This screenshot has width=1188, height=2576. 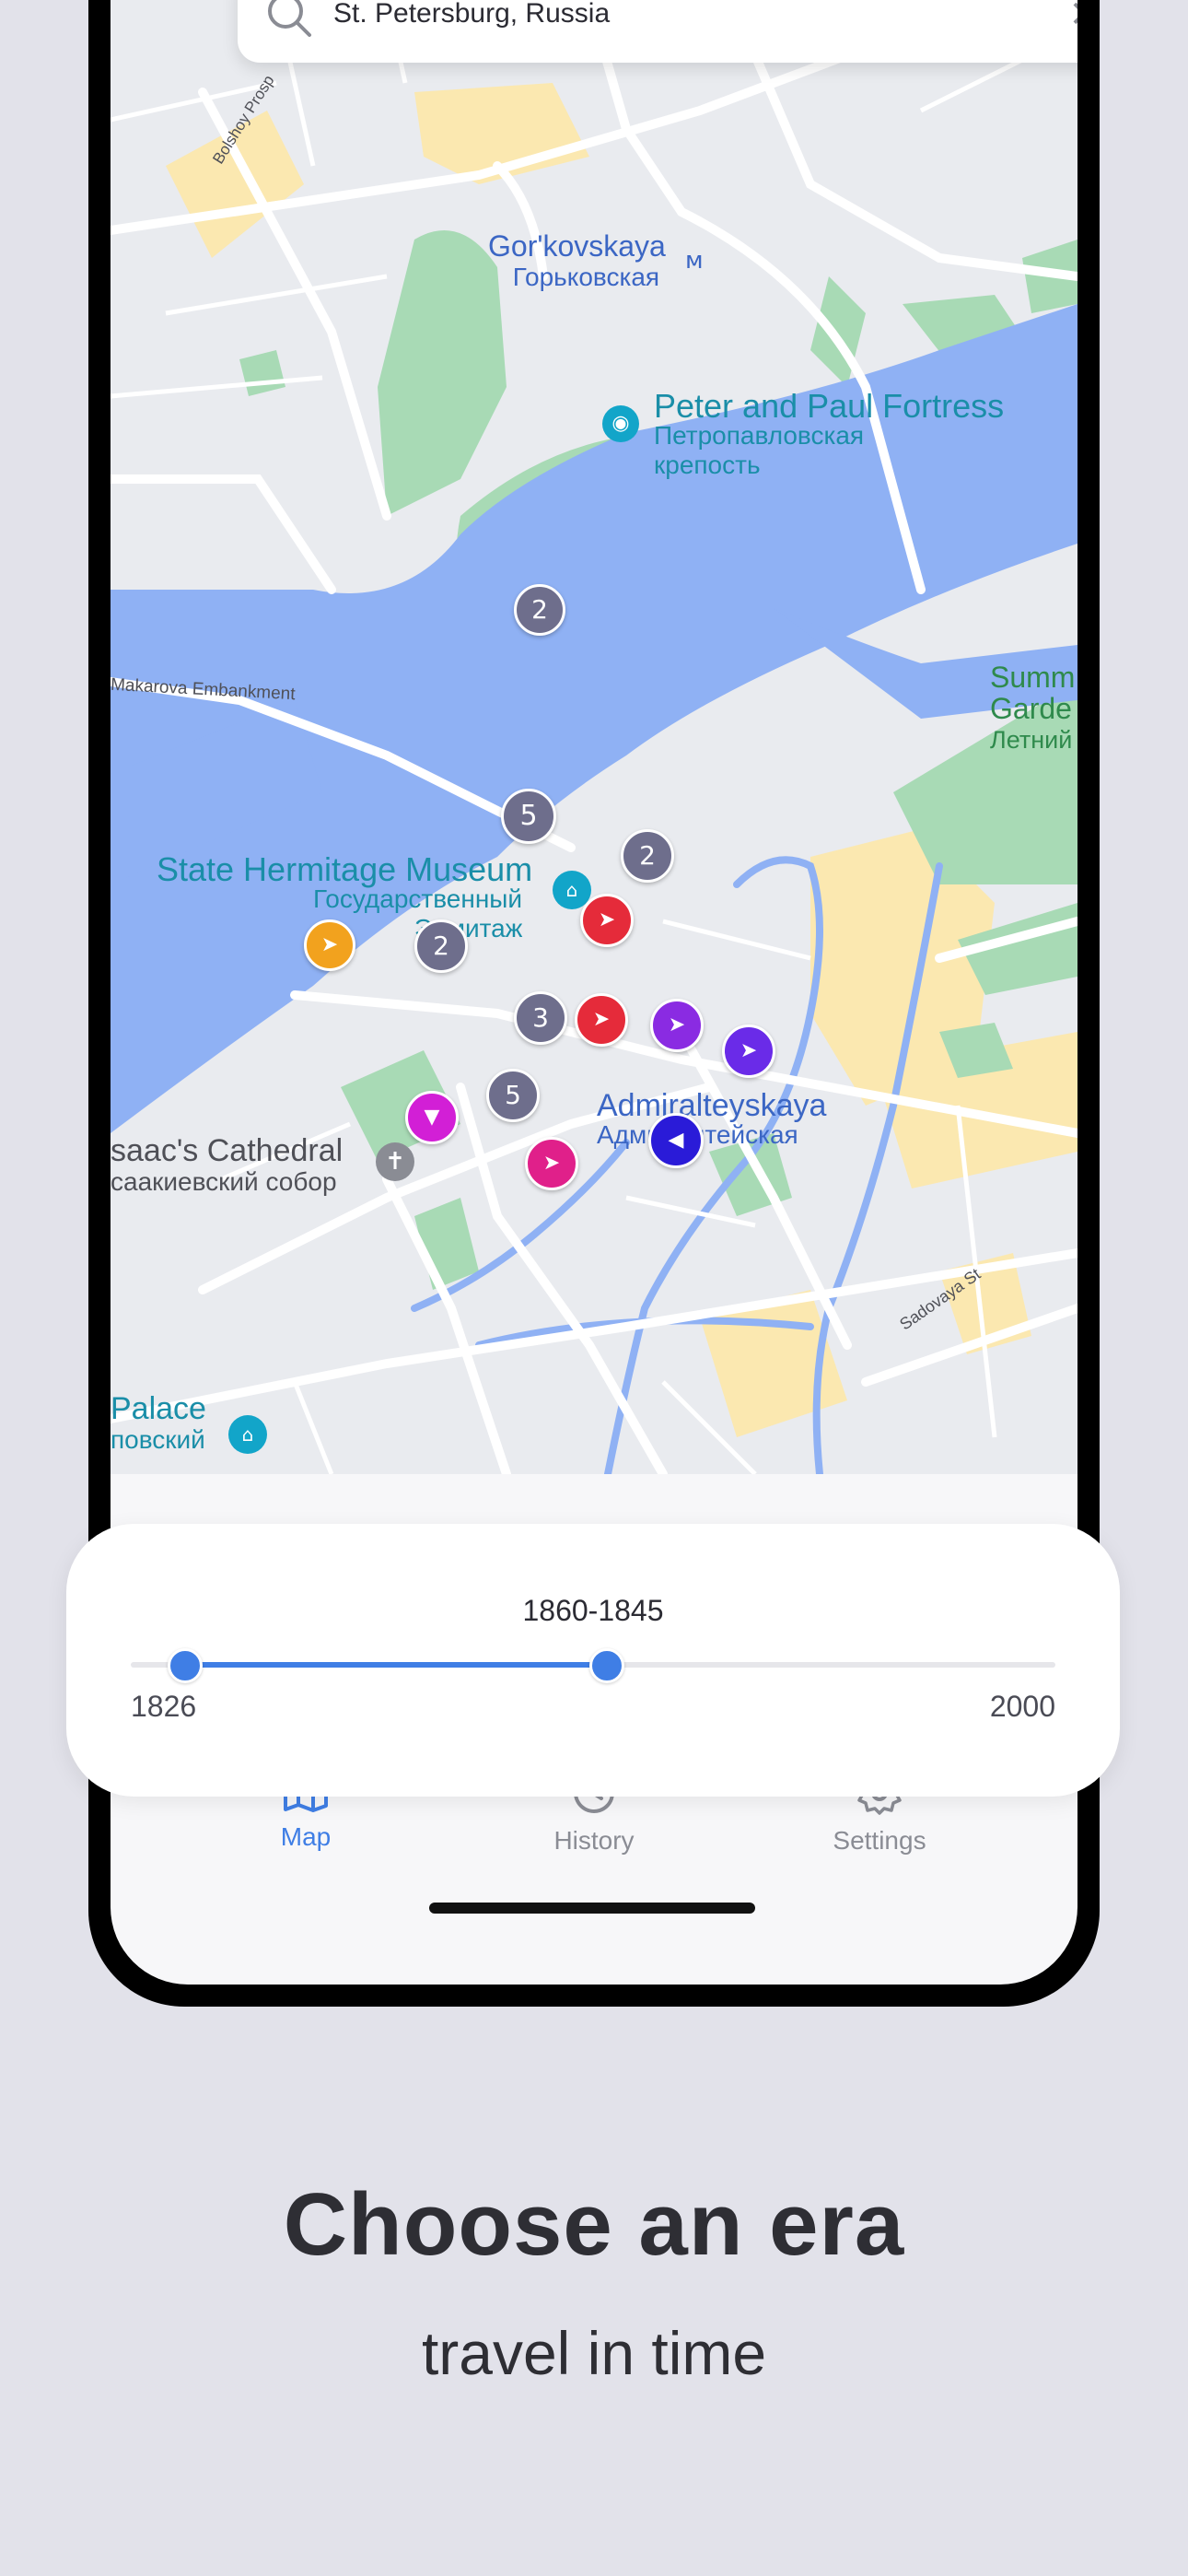 I want to click on cluster-marker: 3, so click(x=540, y=1018).